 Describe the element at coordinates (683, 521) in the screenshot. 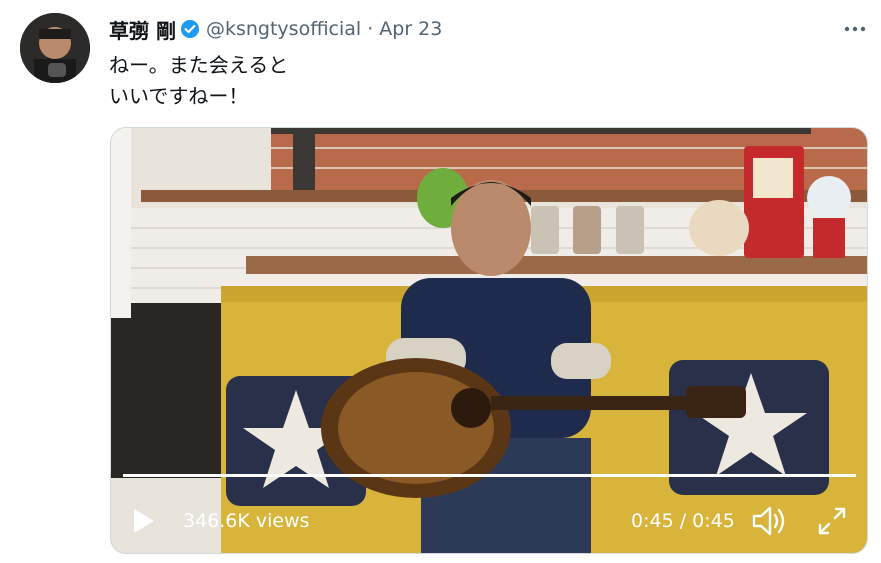

I see `video-time: 0:45 / 0:45` at that location.